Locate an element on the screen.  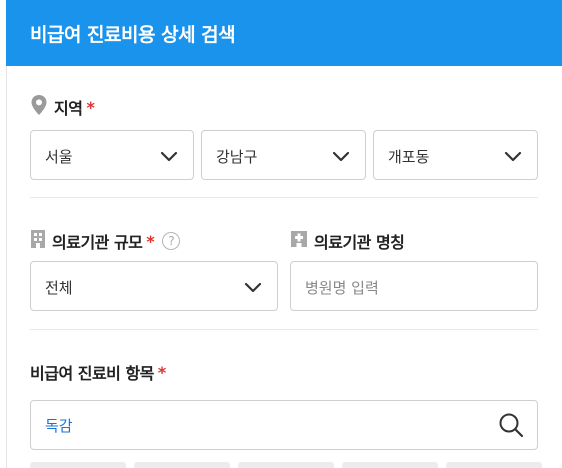
region-label: 지역 is located at coordinates (68, 108).